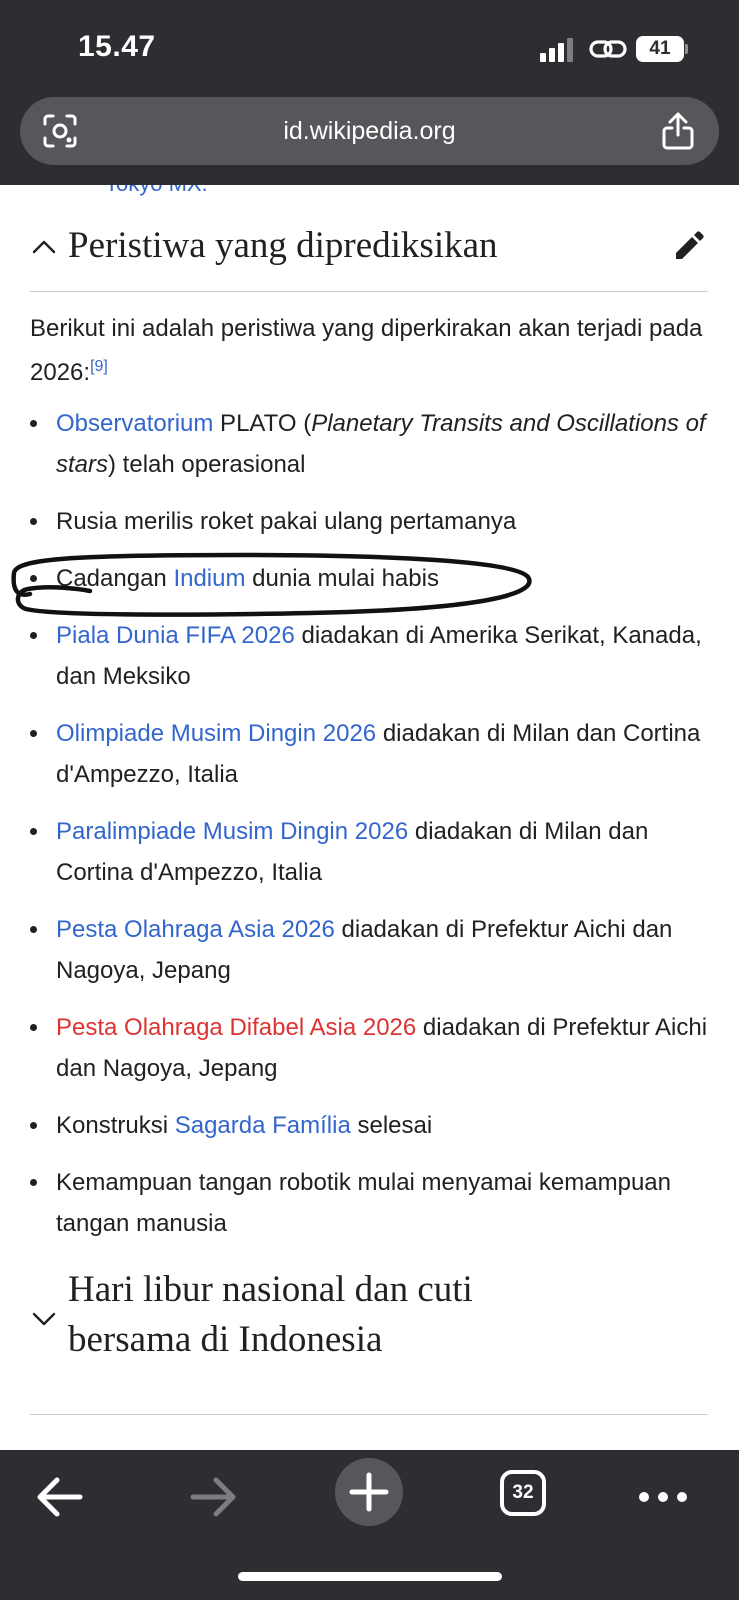  I want to click on browser-bottom-toolbar: 32, so click(369, 1525).